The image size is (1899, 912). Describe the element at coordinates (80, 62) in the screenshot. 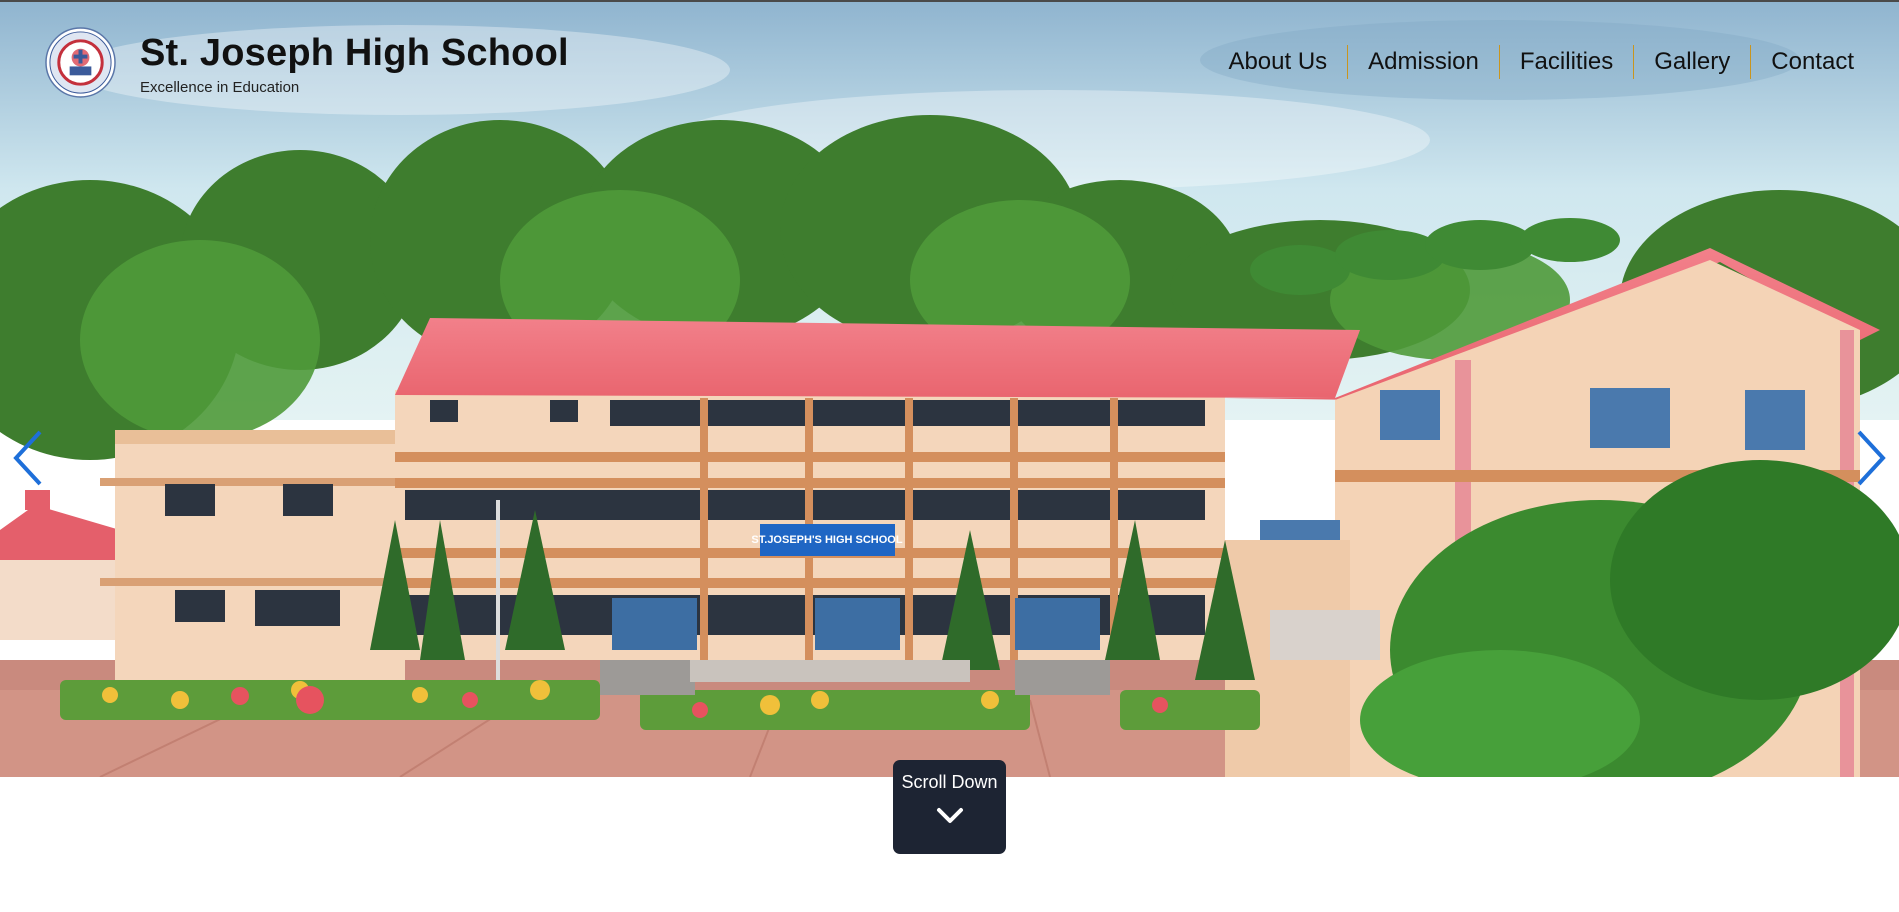

I see `school-crest-logo` at that location.